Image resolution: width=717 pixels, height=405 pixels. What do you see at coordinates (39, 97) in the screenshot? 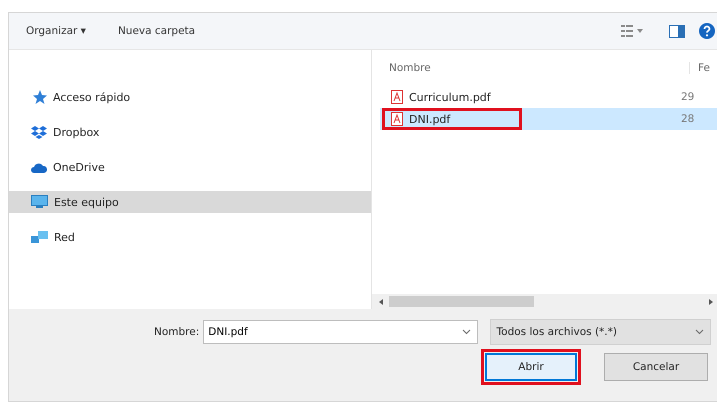
I see `star-icon` at bounding box center [39, 97].